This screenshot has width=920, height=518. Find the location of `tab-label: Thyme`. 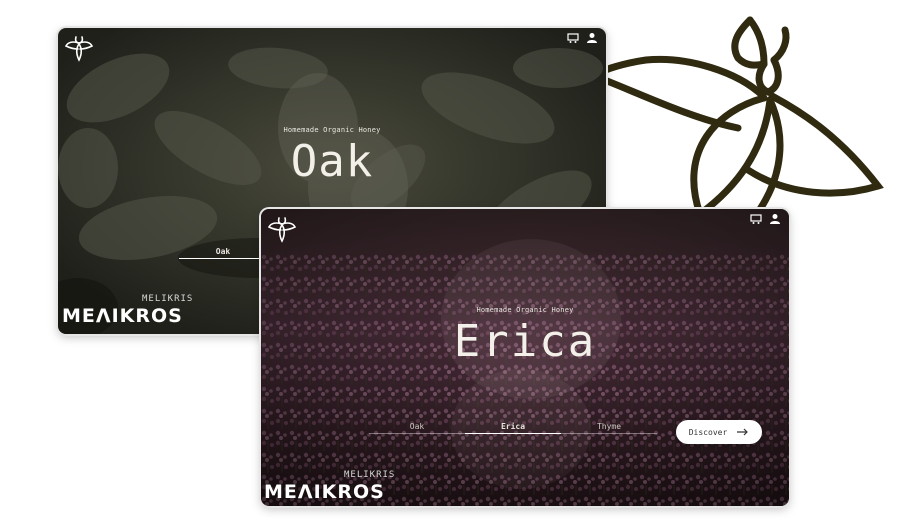

tab-label: Thyme is located at coordinates (609, 426).